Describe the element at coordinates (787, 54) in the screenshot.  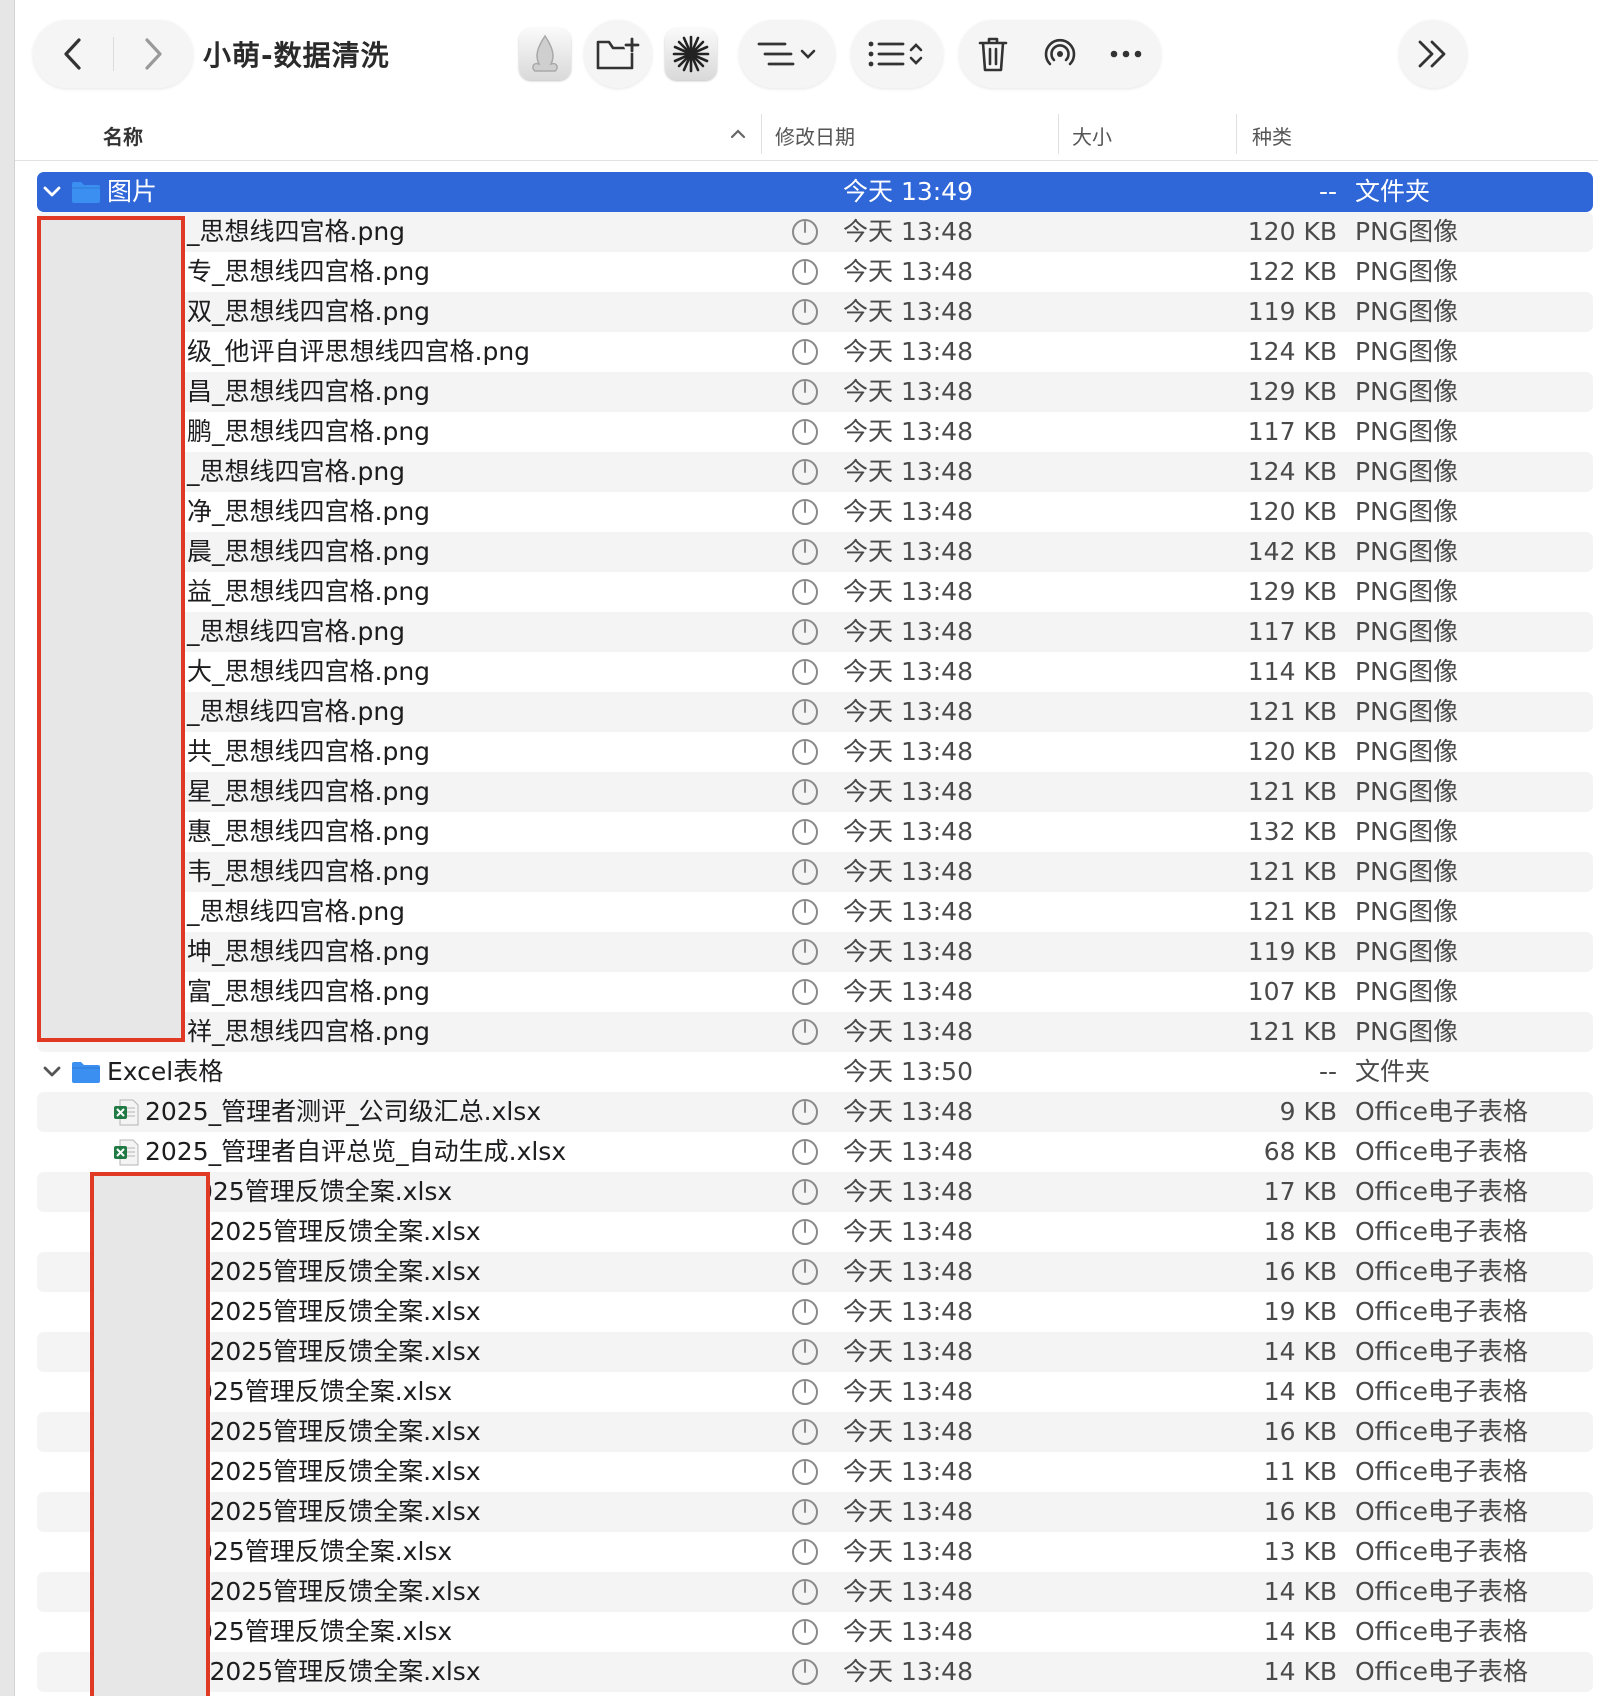
I see `group-by-button` at that location.